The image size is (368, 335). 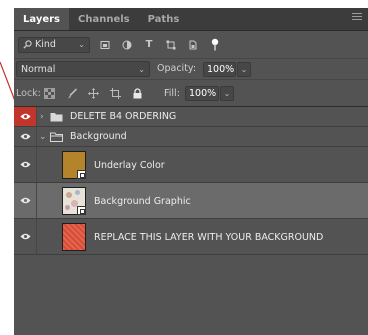 I want to click on chevron-right-icon: ›, so click(x=42, y=116).